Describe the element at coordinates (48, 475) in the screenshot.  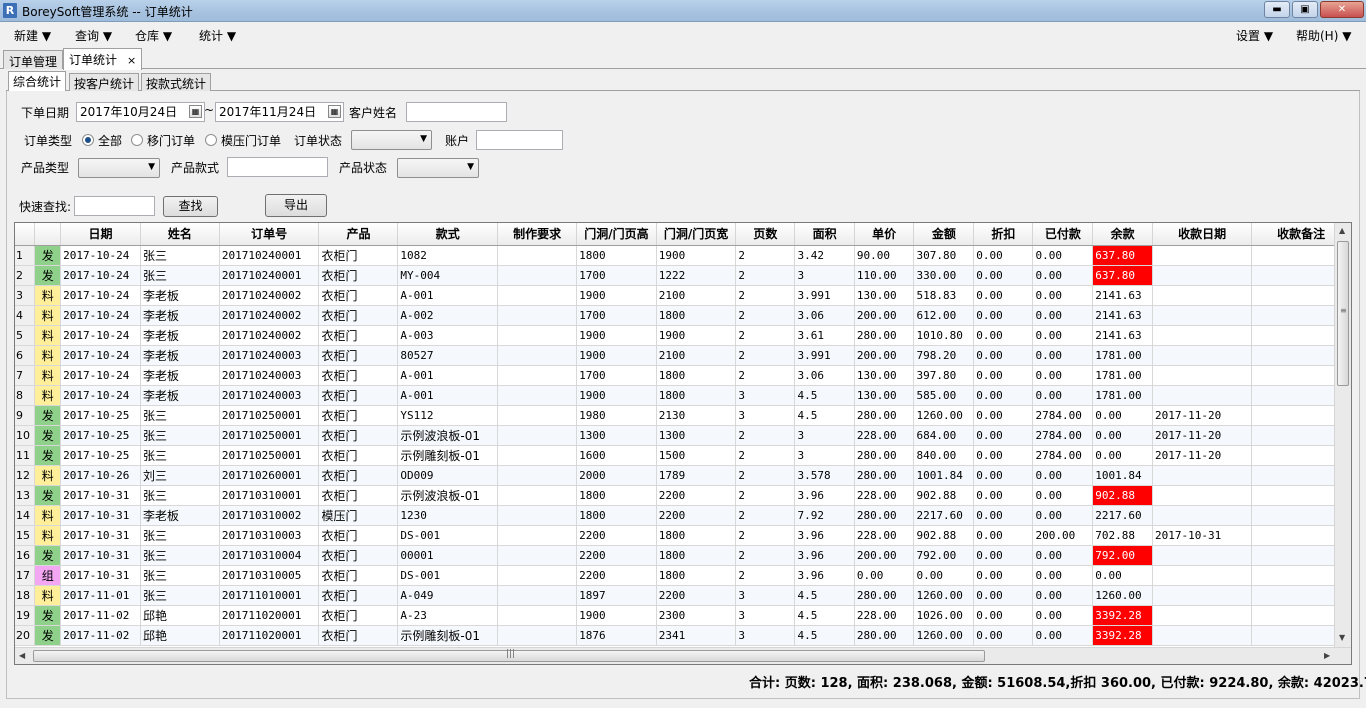
I see `order-type-cell: 料` at that location.